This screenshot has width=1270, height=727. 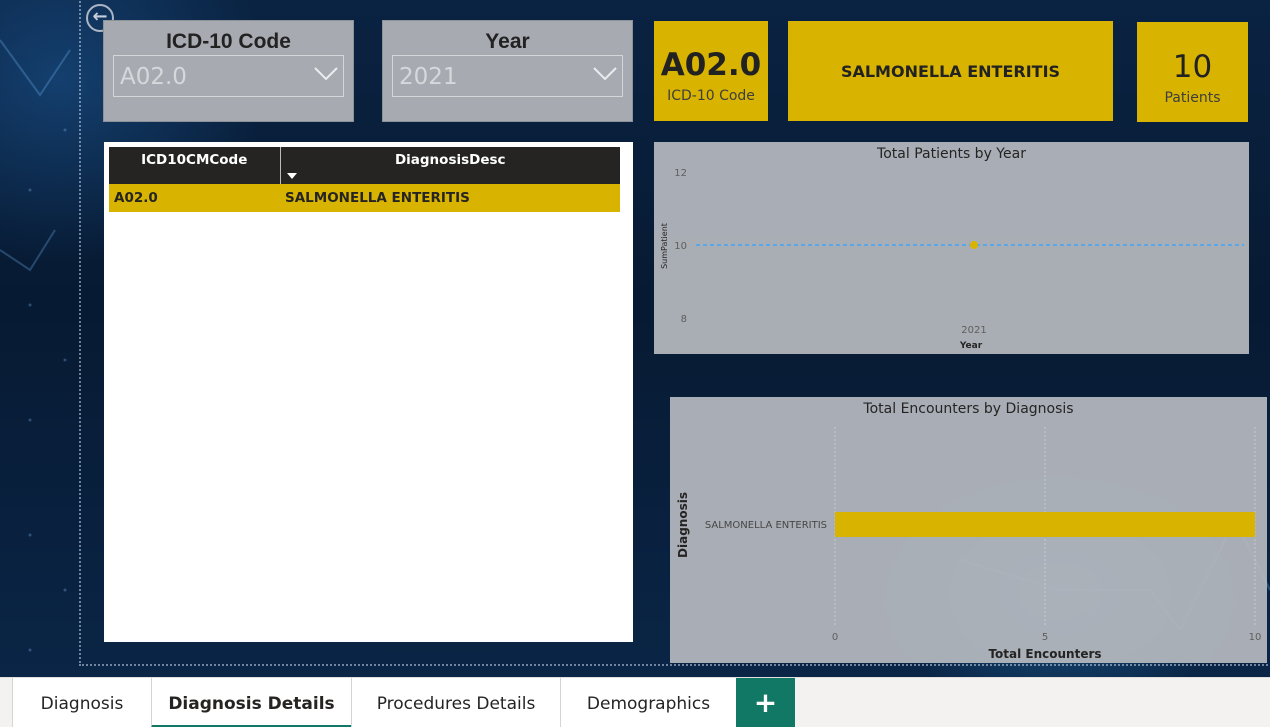 I want to click on icd-code-card: A02.0 ICD-10 Code, so click(x=711, y=71).